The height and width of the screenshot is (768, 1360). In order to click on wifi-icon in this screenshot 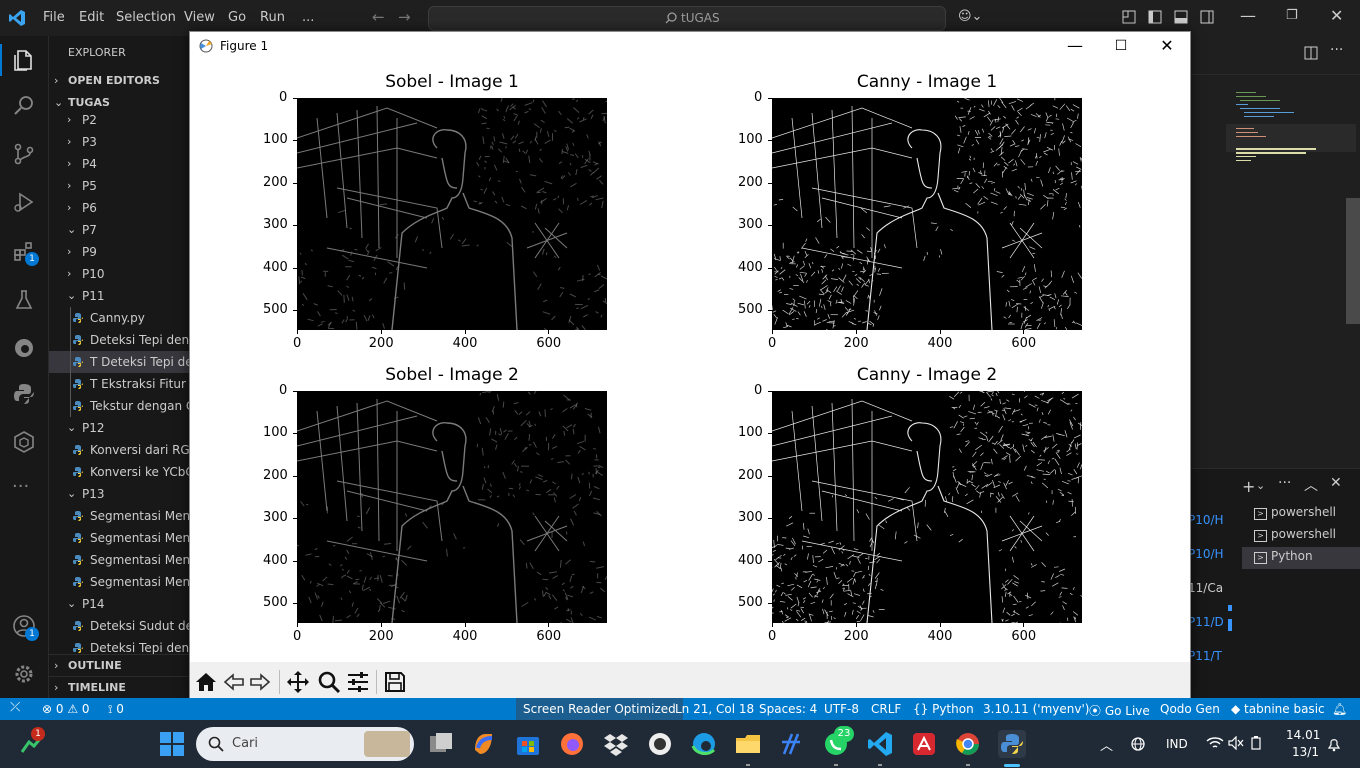, I will do `click(1215, 743)`.